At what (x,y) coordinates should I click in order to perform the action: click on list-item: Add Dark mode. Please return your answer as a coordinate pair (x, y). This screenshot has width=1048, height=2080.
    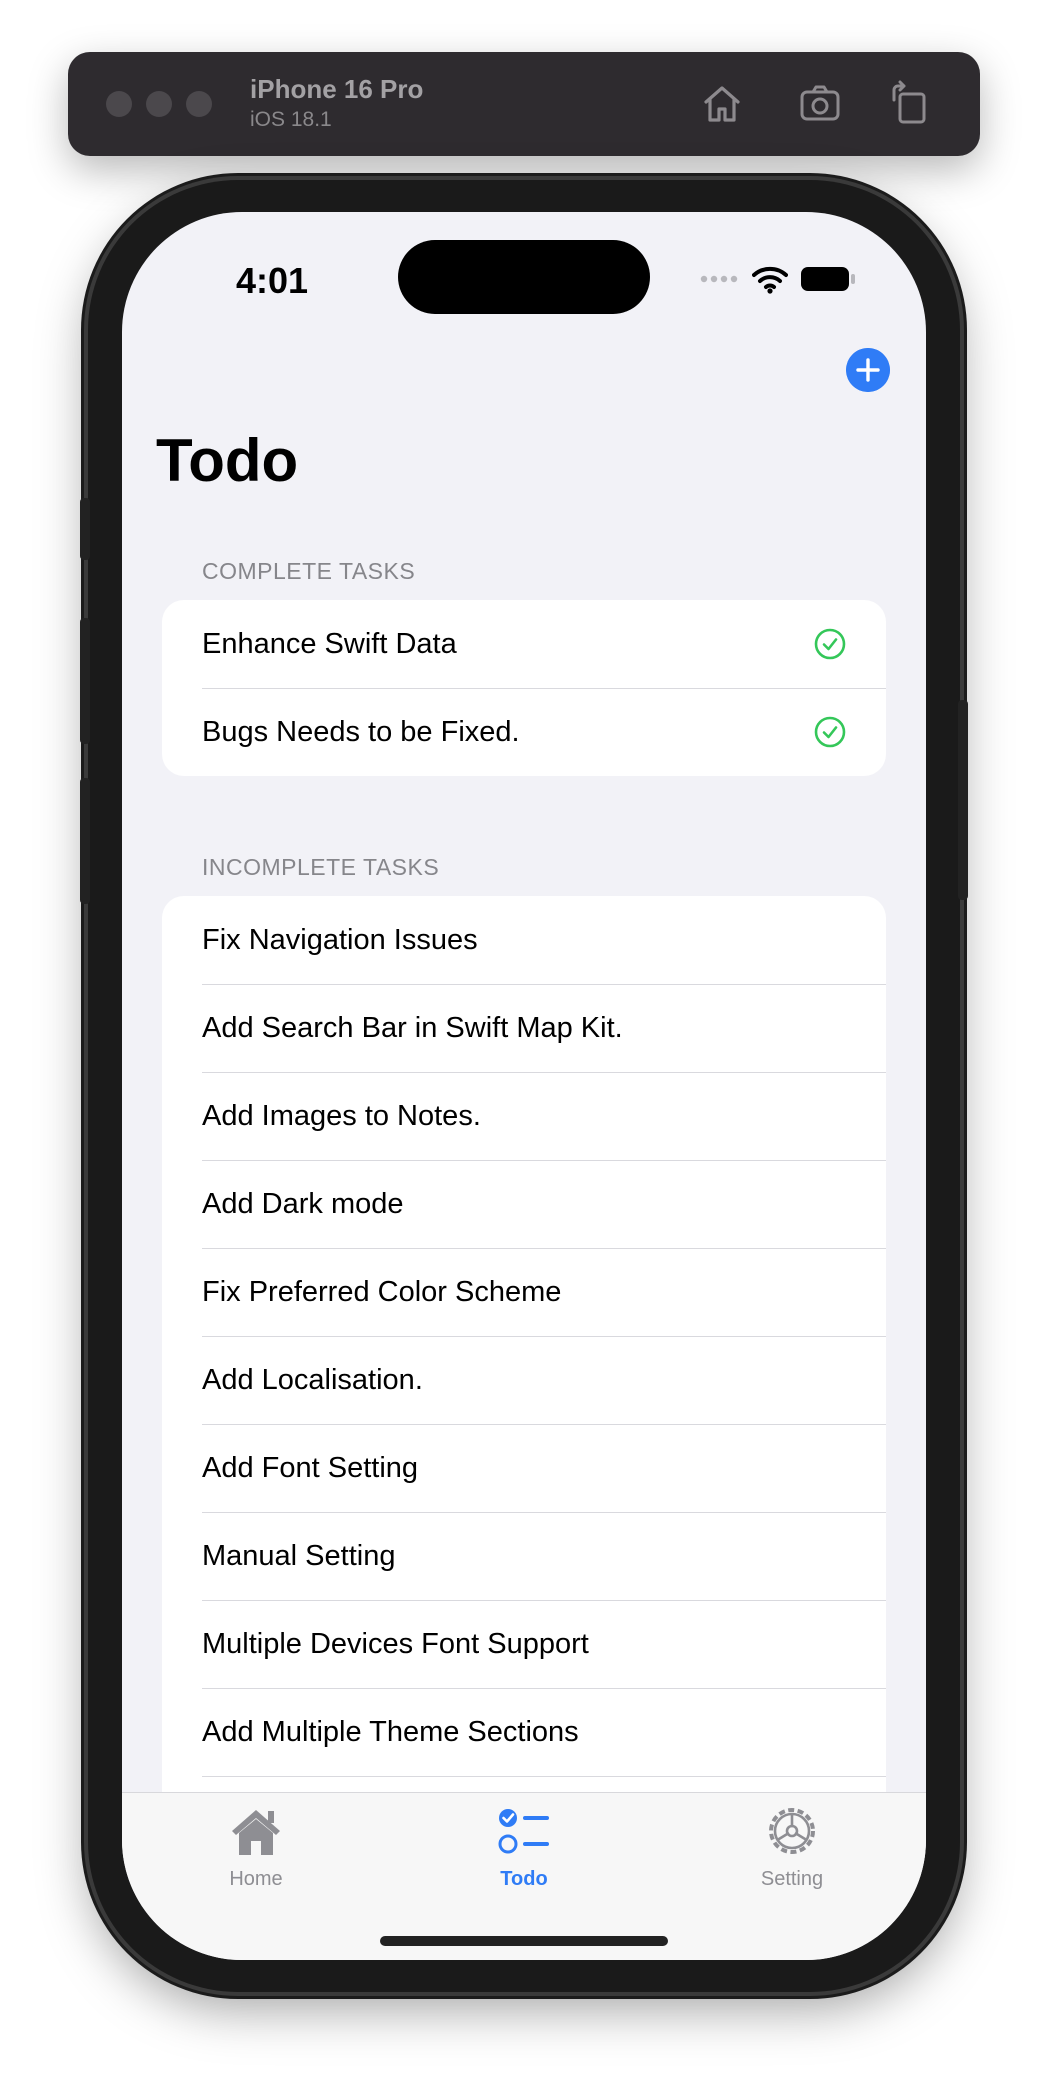
    Looking at the image, I should click on (524, 1204).